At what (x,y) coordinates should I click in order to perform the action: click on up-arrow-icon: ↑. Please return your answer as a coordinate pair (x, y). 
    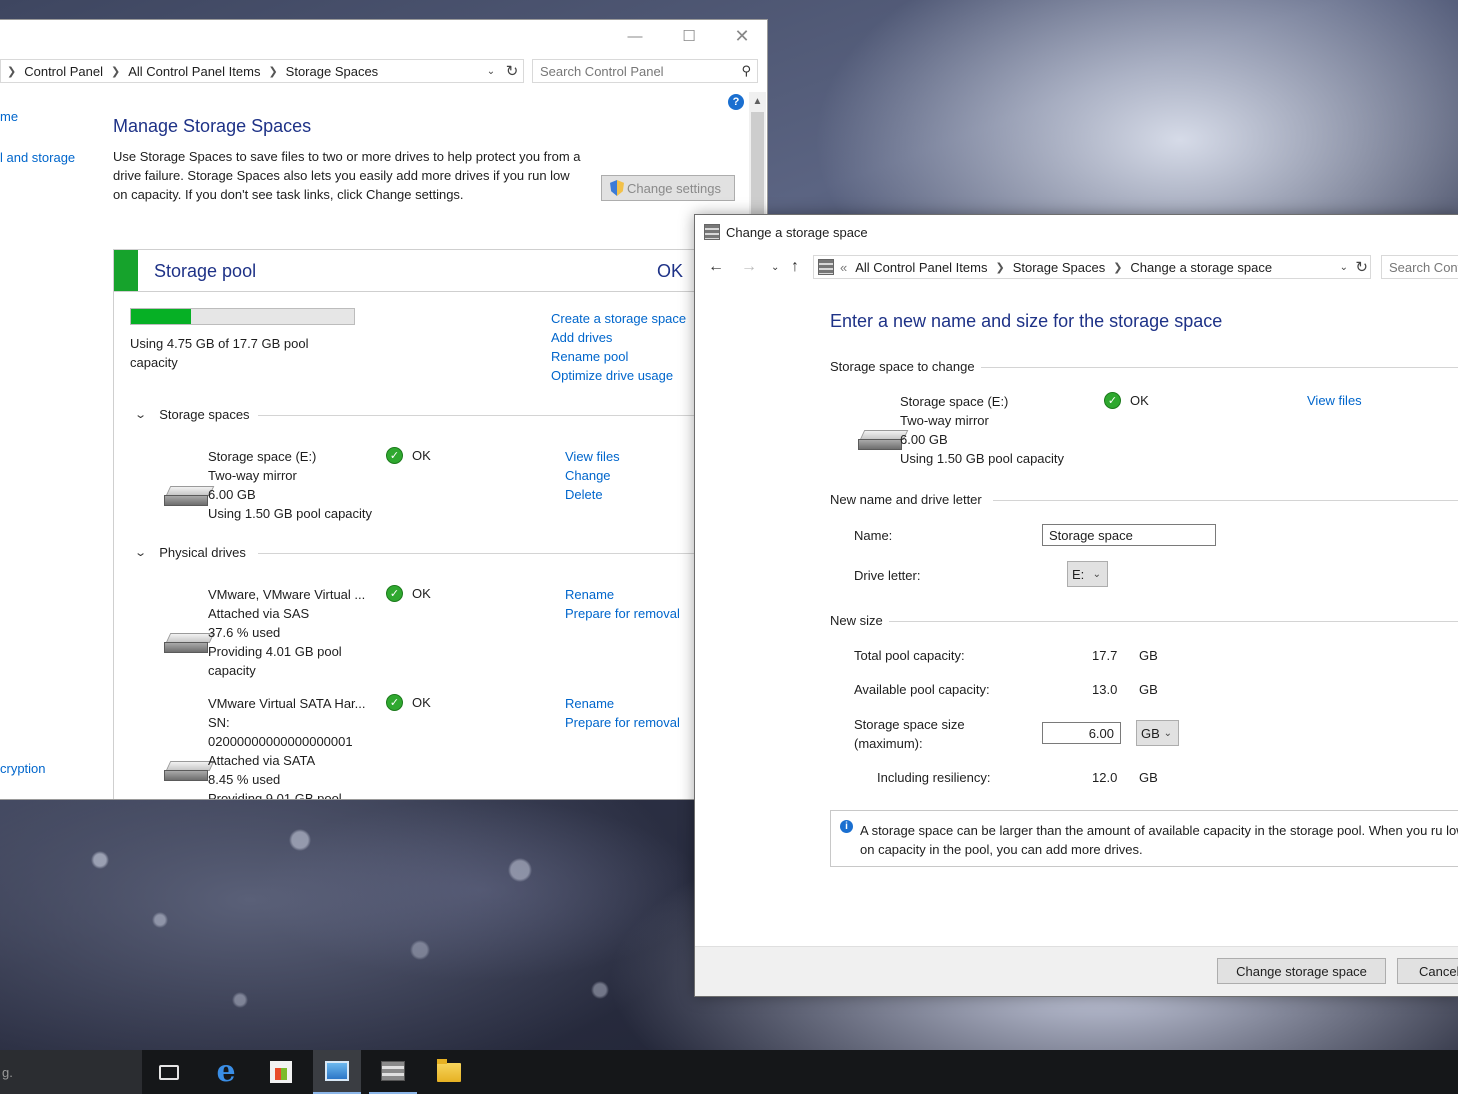
    Looking at the image, I should click on (795, 267).